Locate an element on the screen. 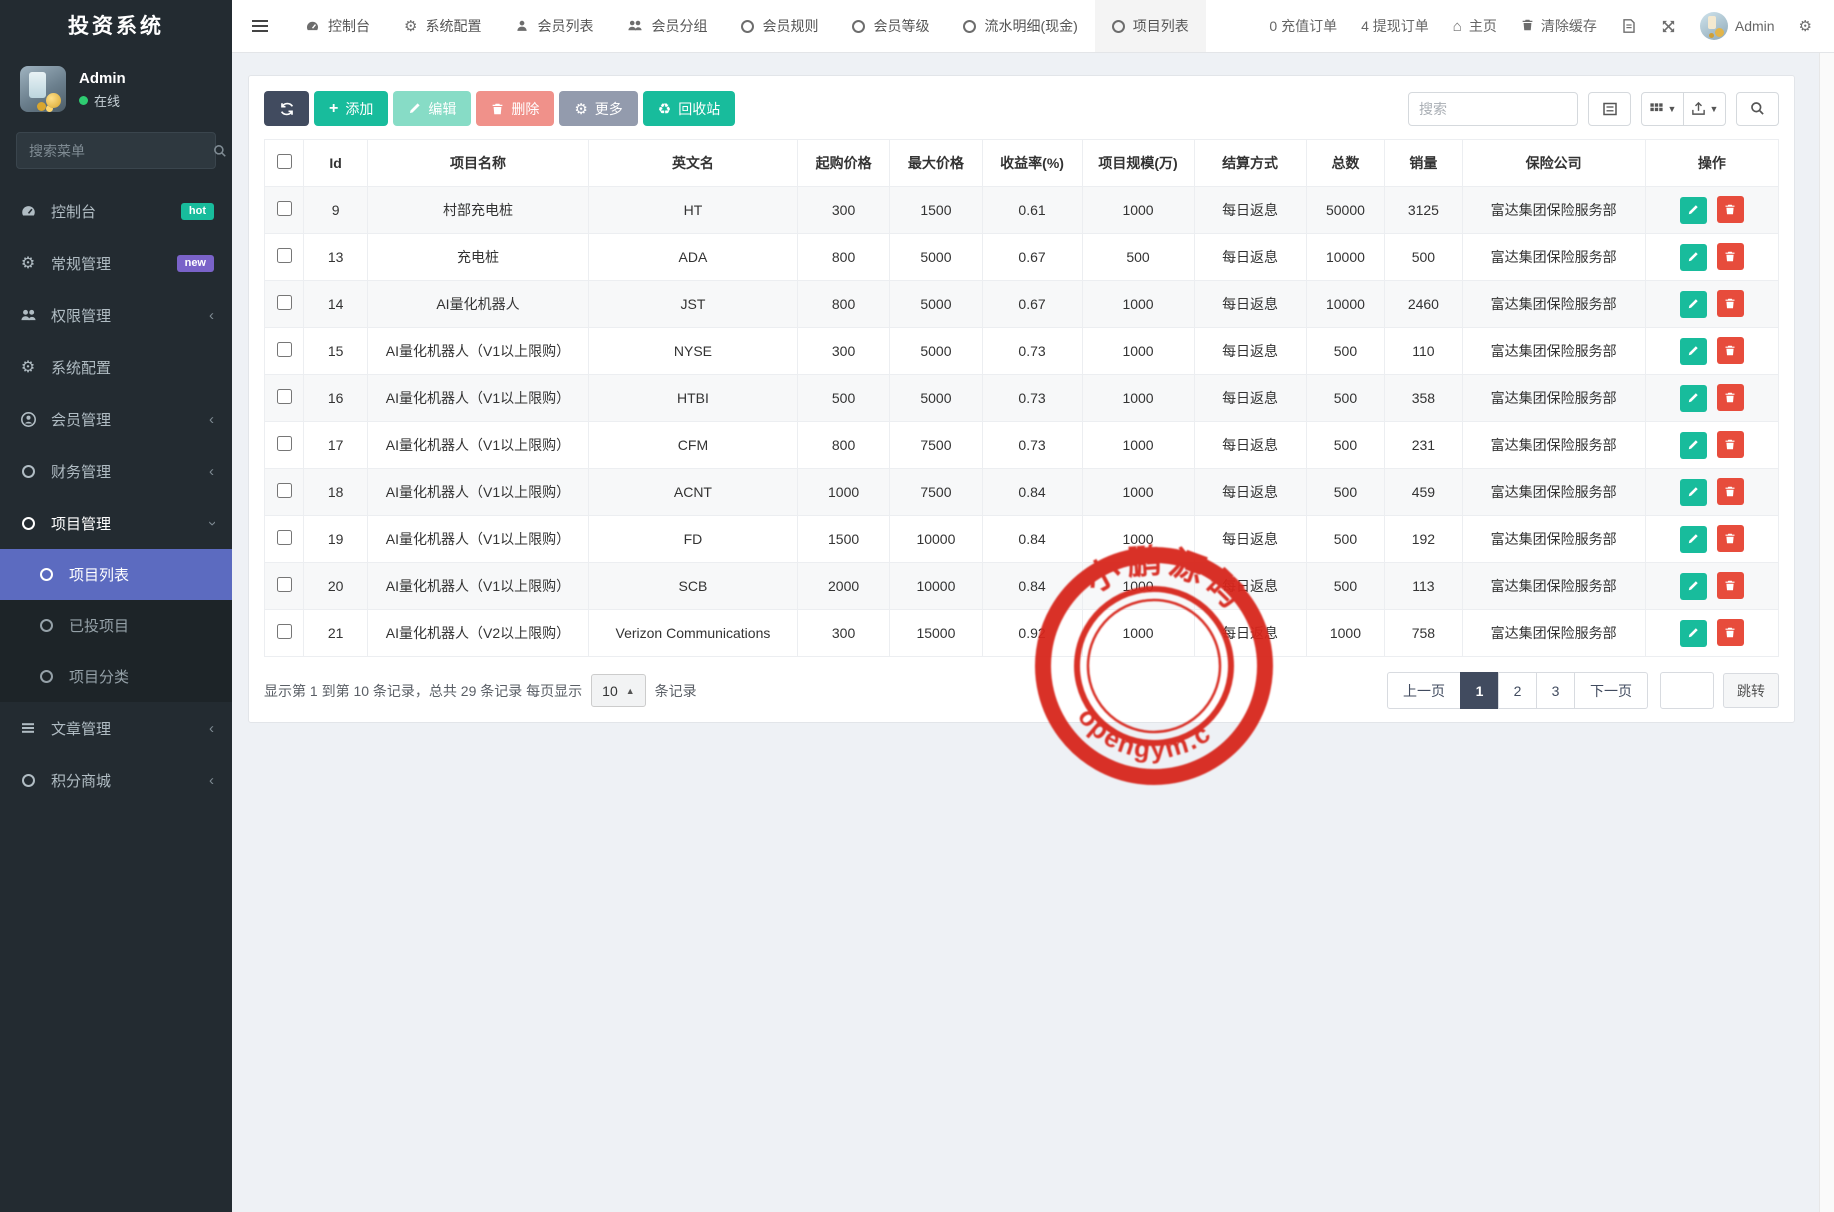  more-button: ⚙ 更多 is located at coordinates (598, 108).